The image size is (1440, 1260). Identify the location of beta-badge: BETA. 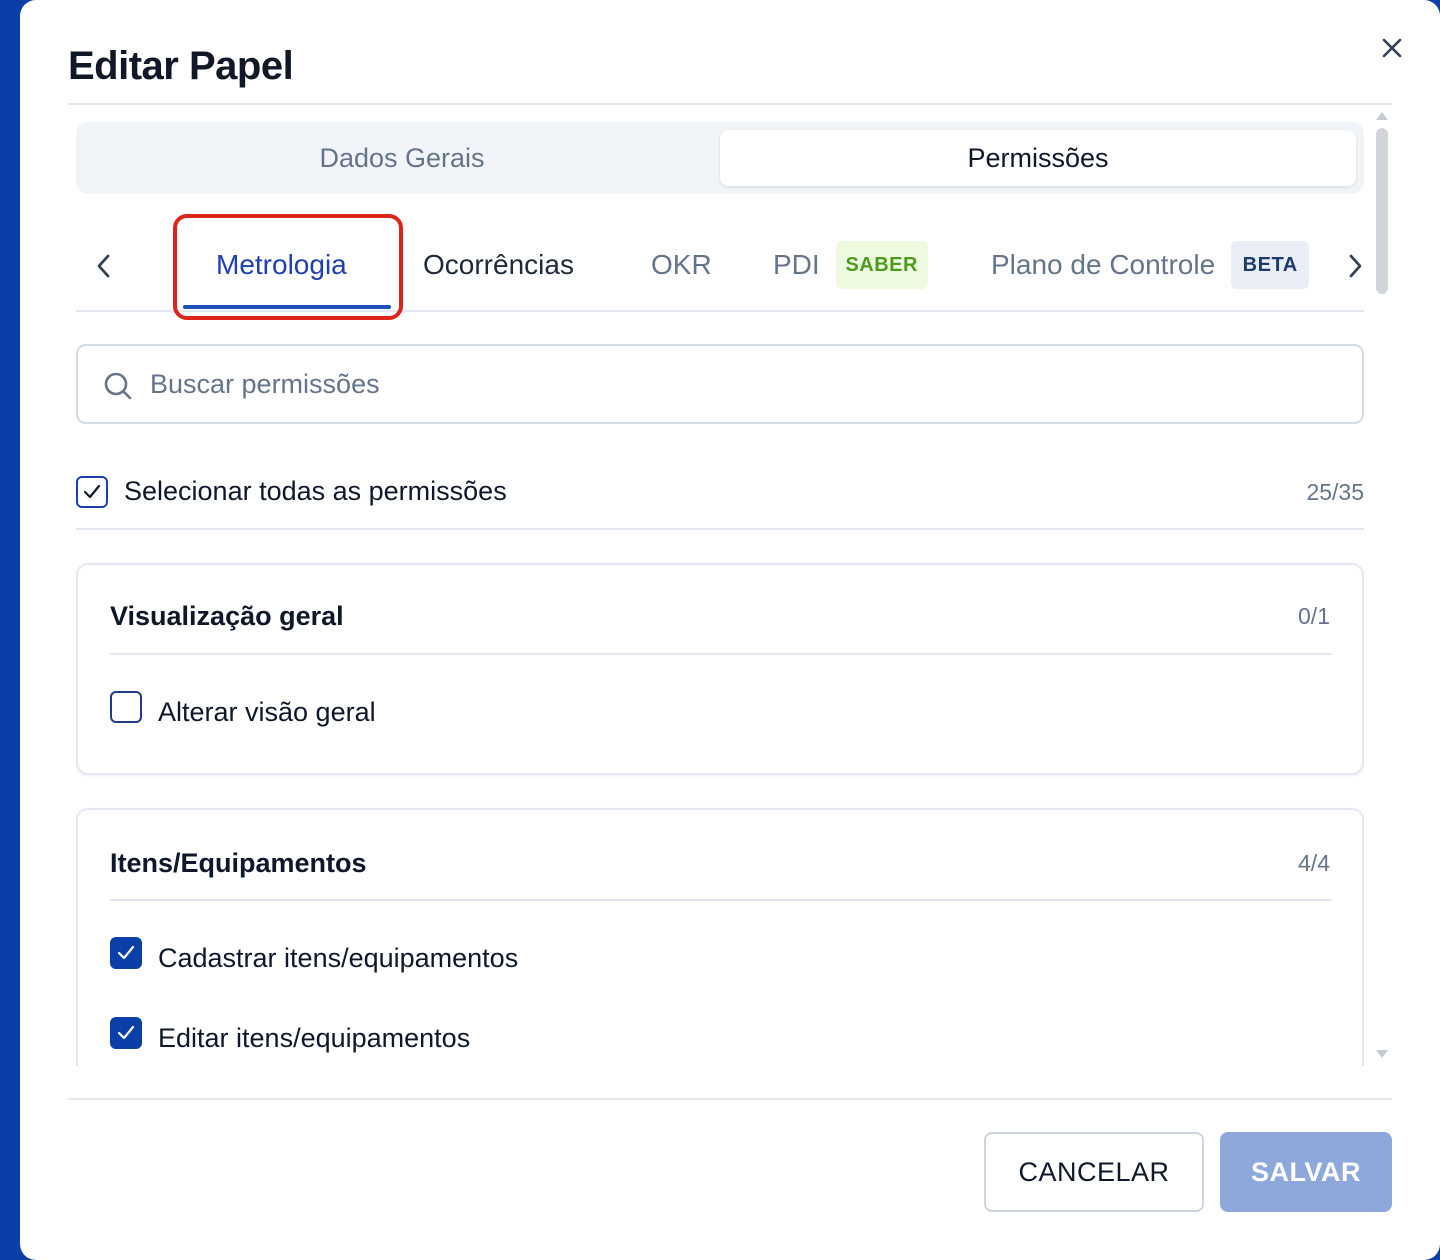
(1270, 265).